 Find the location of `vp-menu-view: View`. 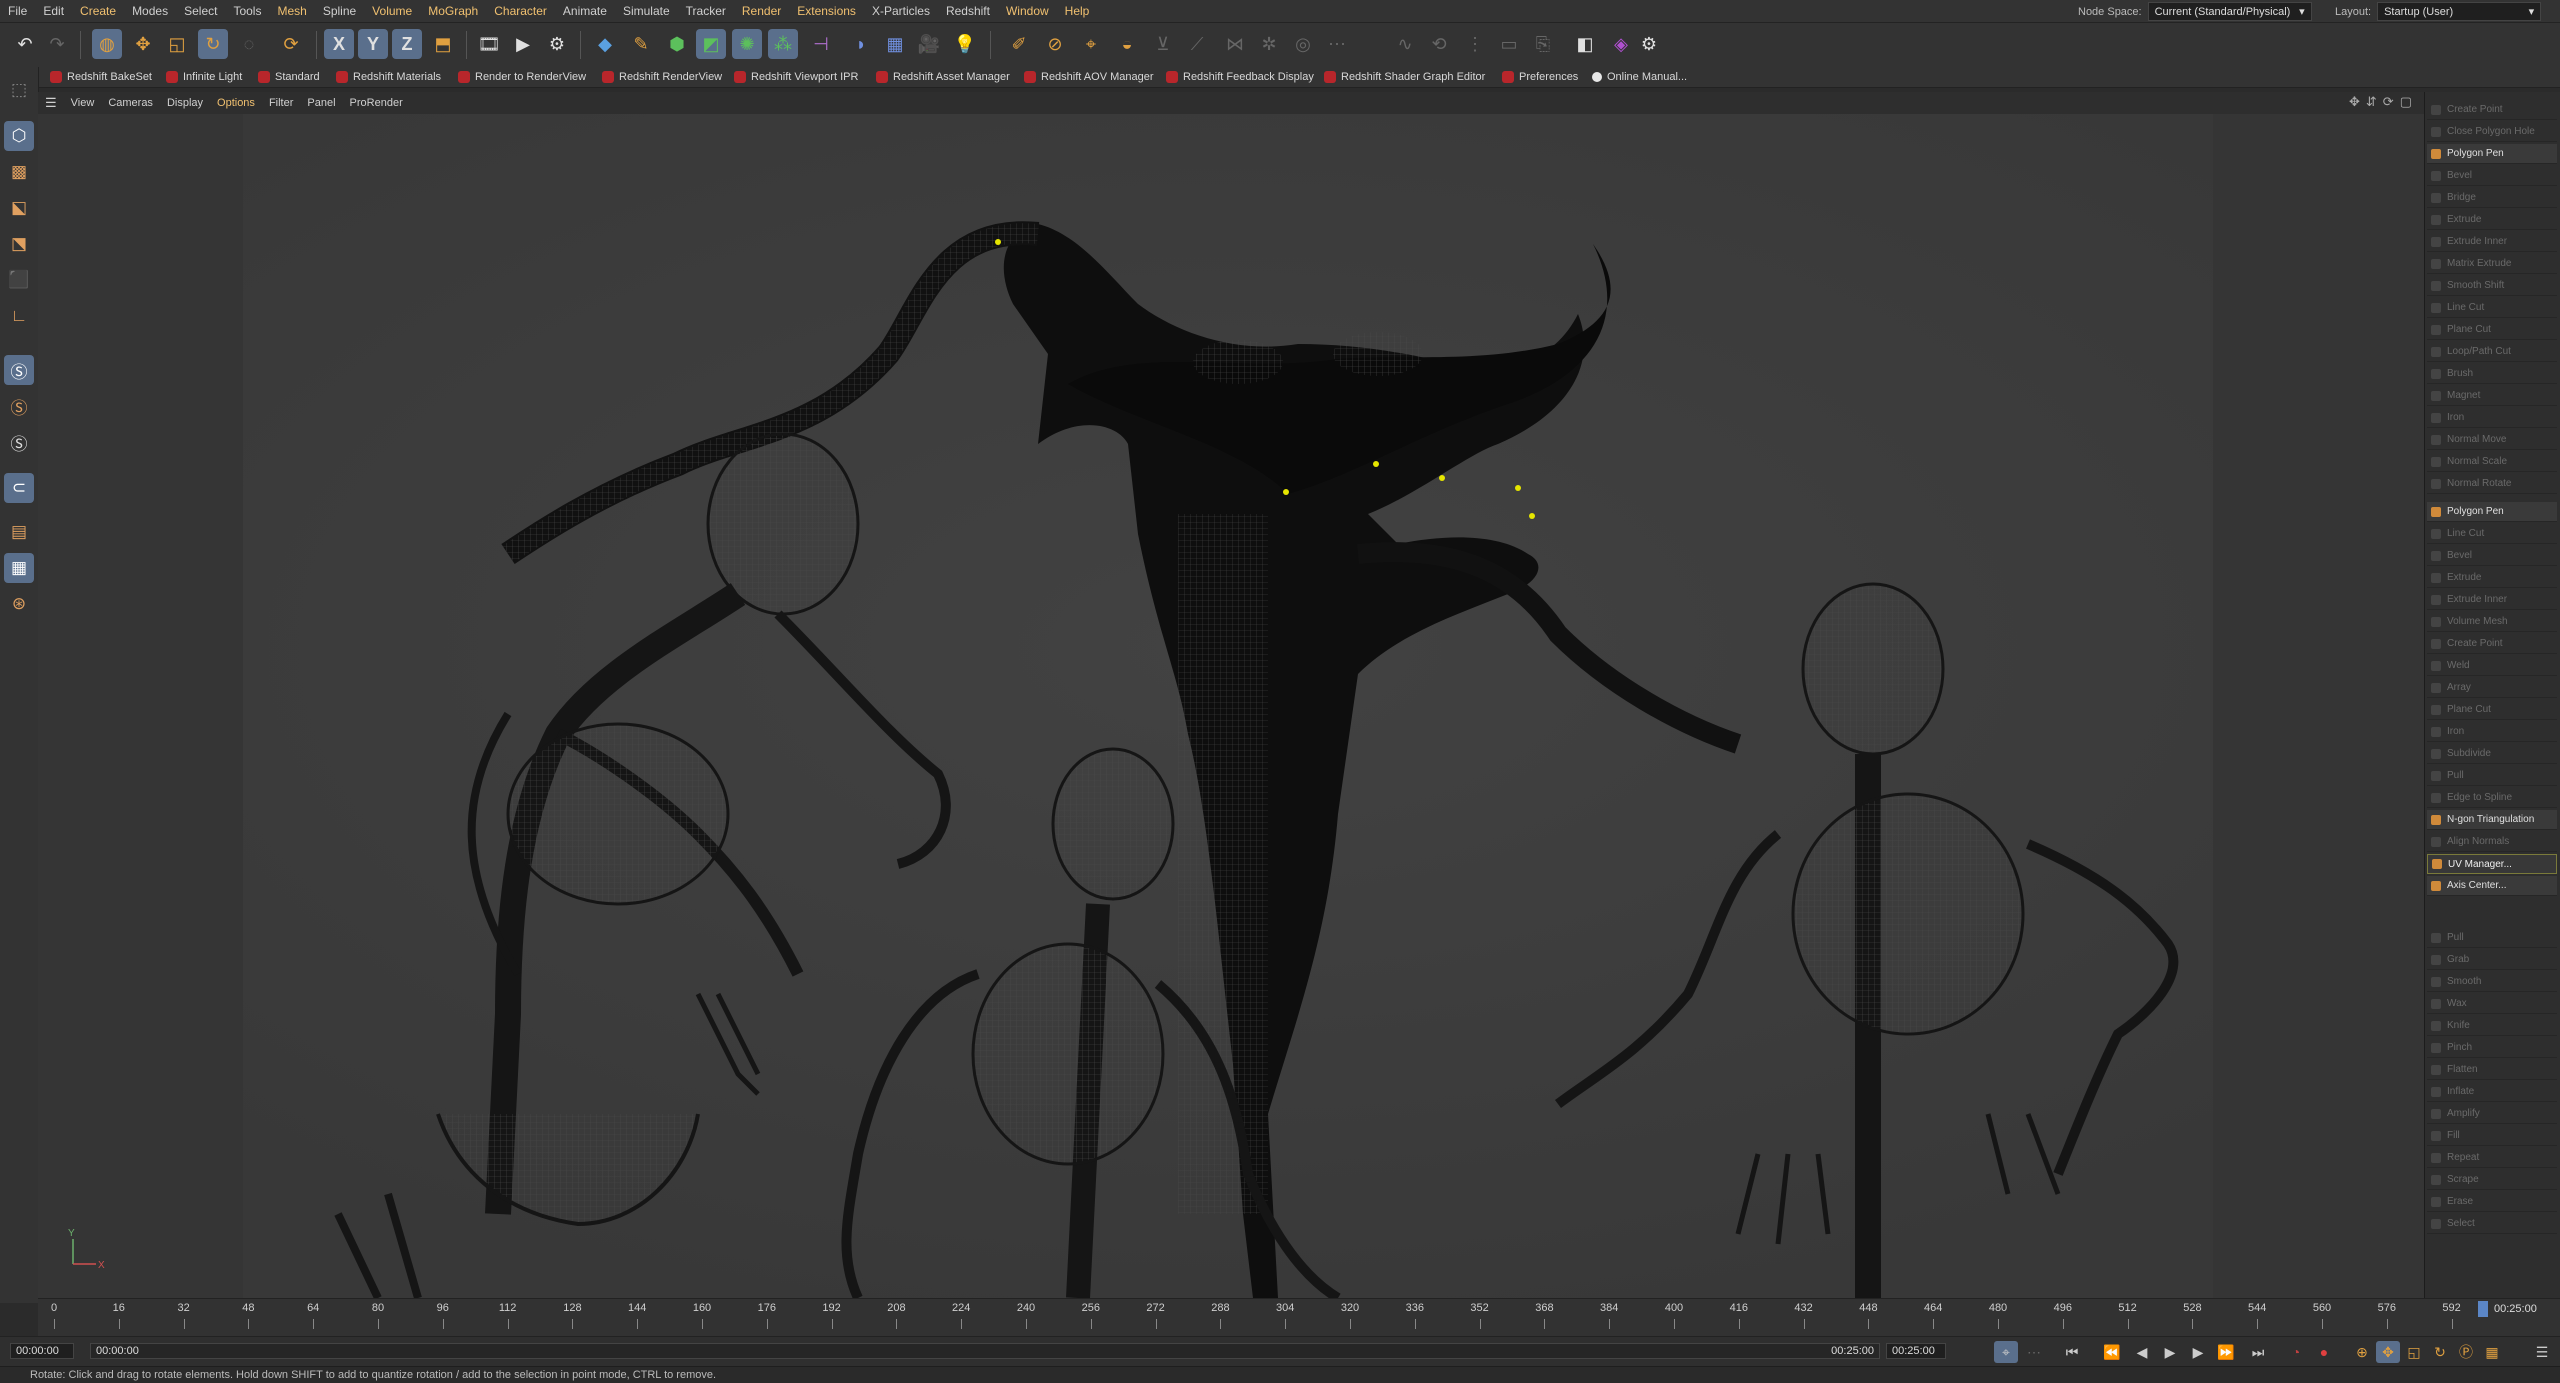

vp-menu-view: View is located at coordinates (83, 103).